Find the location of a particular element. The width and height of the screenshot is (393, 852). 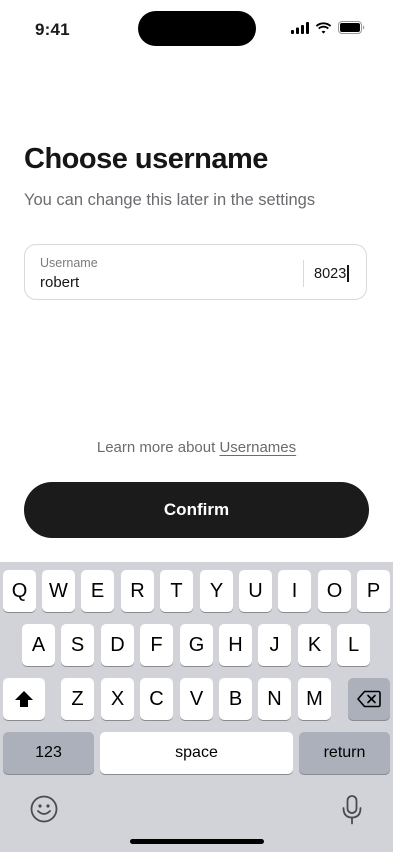

keyboard-row-3: Z X C V B N M is located at coordinates (196, 699).